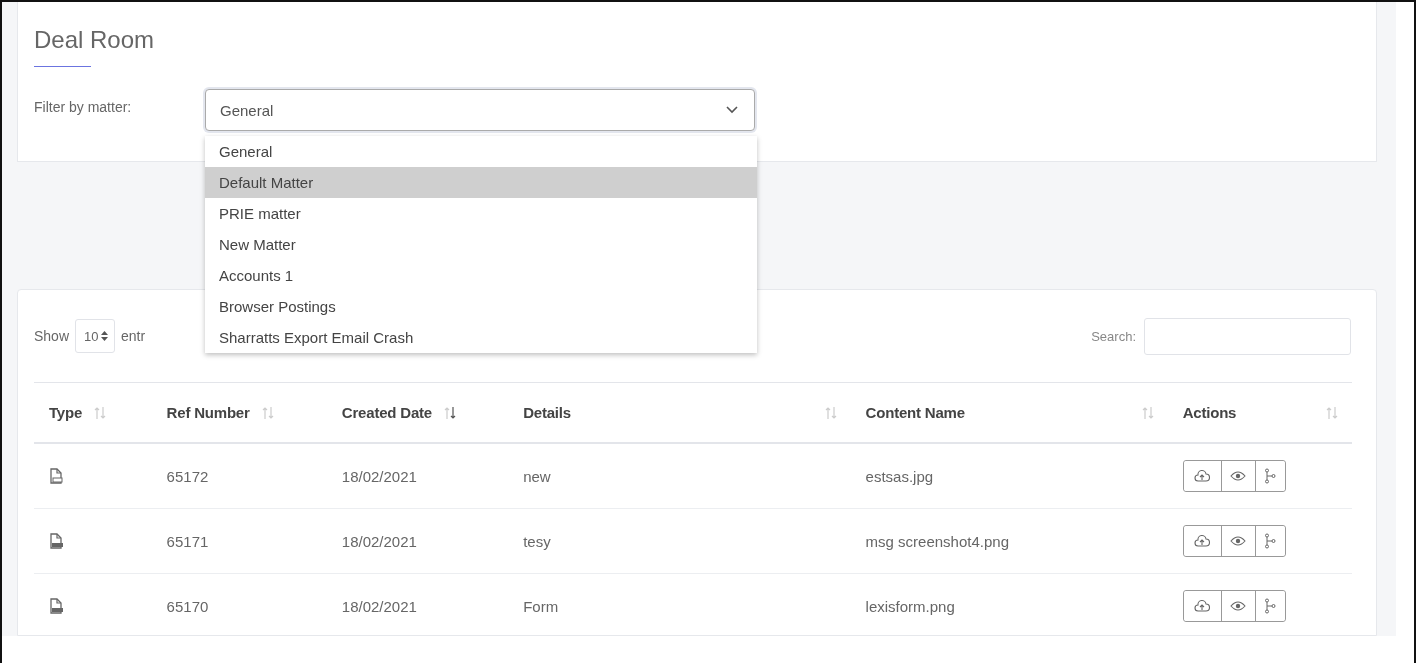 The width and height of the screenshot is (1416, 663). What do you see at coordinates (95, 336) in the screenshot?
I see `page-size-select: 10` at bounding box center [95, 336].